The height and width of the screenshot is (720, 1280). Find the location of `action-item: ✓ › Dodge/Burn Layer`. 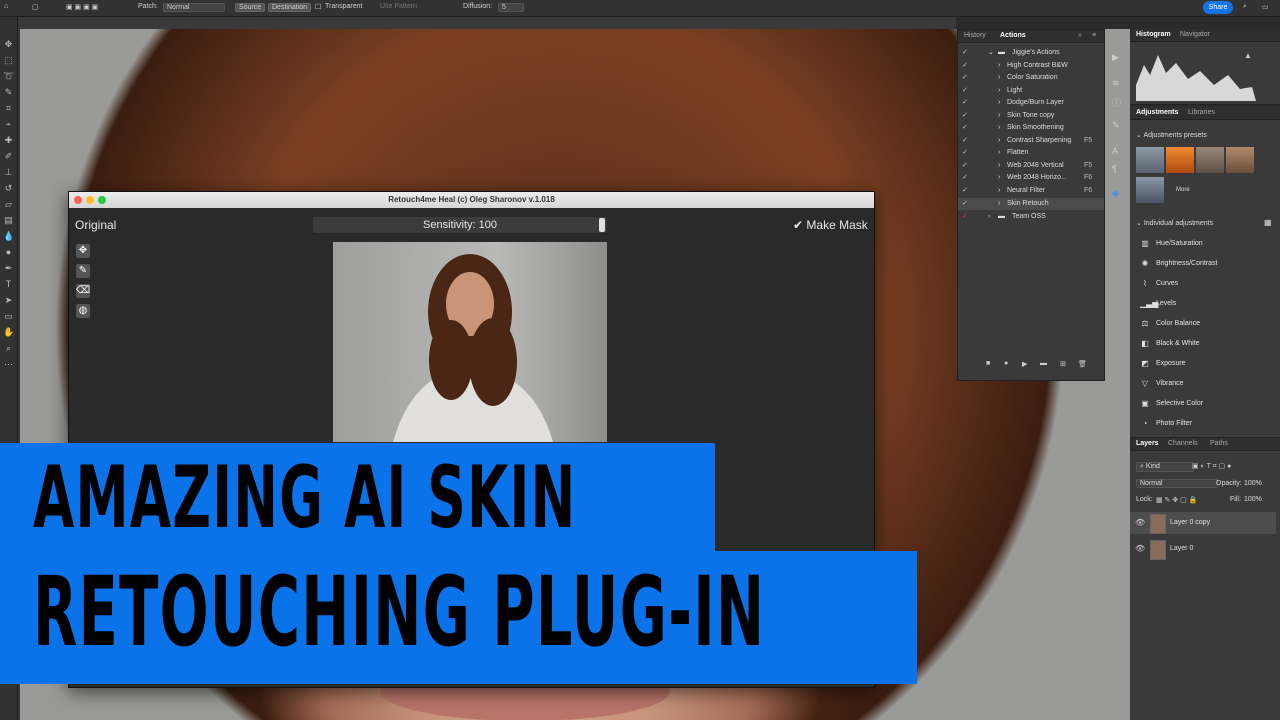

action-item: ✓ › Dodge/Burn Layer is located at coordinates (1031, 103).